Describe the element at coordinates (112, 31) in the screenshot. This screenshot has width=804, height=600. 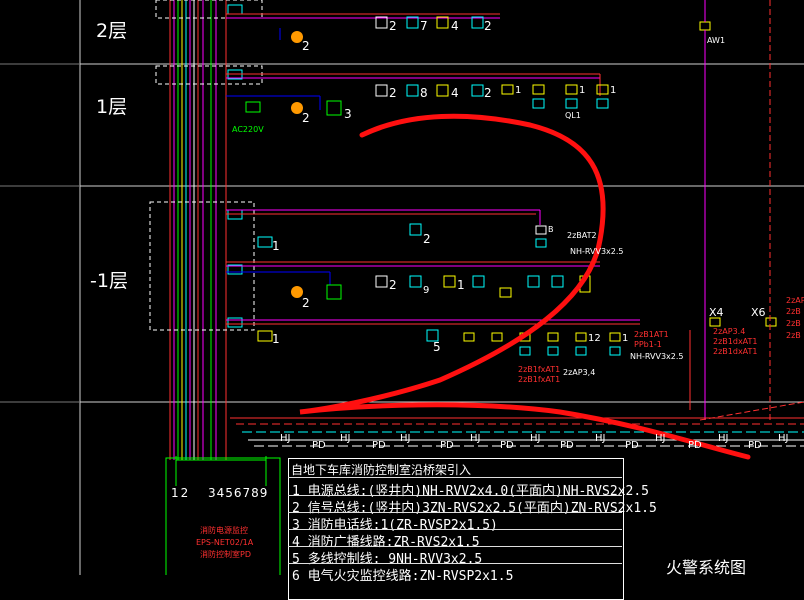
I see `floor-label-2: 2层` at that location.